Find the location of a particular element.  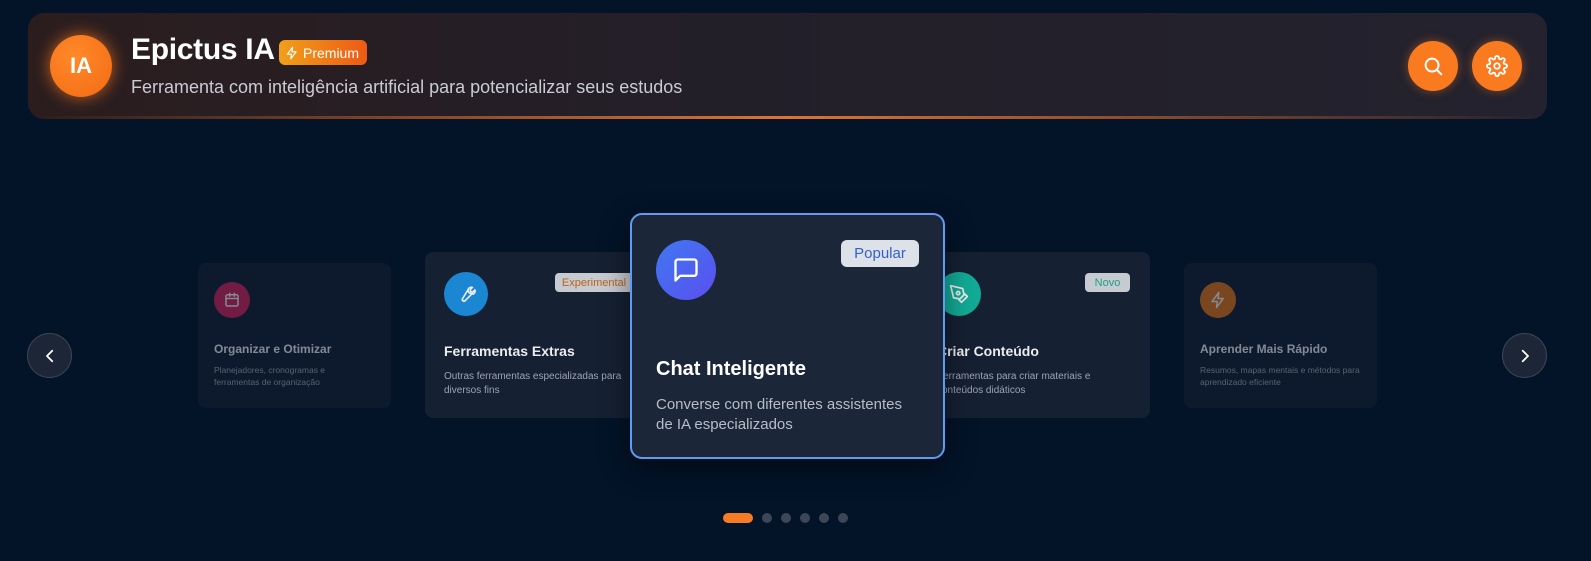

gear-icon is located at coordinates (1497, 66).